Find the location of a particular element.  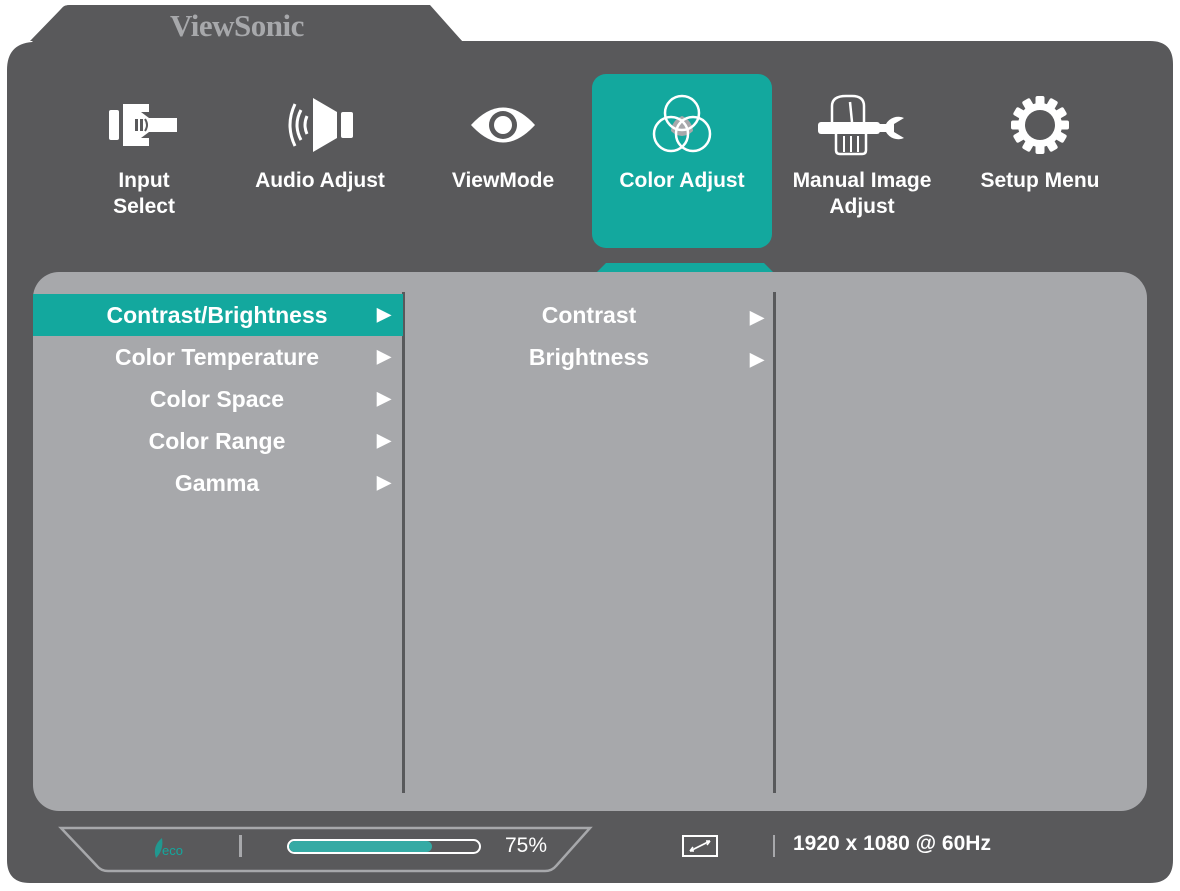

submenu-item-contrast: Contrast ▶ is located at coordinates (590, 315).